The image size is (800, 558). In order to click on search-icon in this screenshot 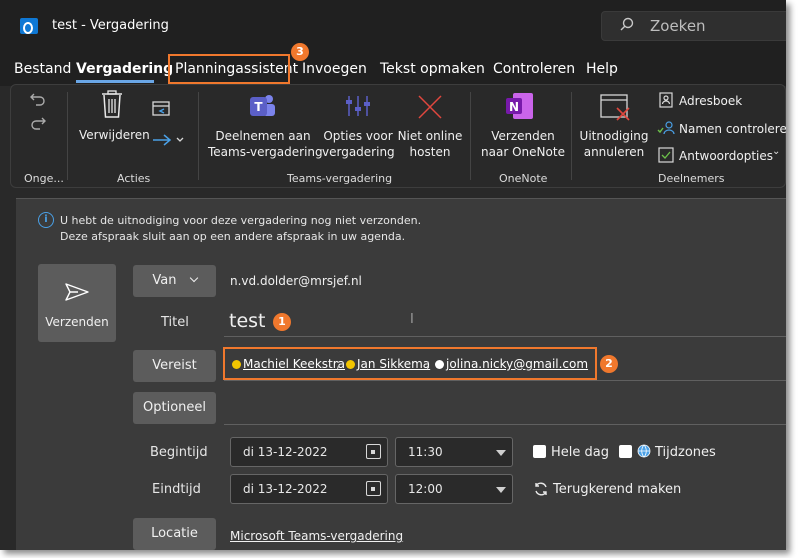, I will do `click(627, 24)`.